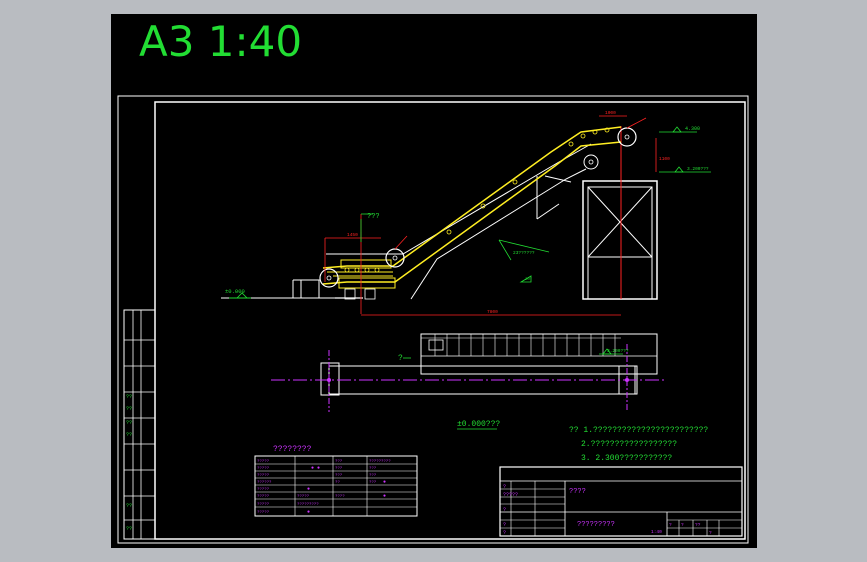 This screenshot has width=867, height=562. Describe the element at coordinates (692, 129) in the screenshot. I see `top-level-label: 4.300` at that location.